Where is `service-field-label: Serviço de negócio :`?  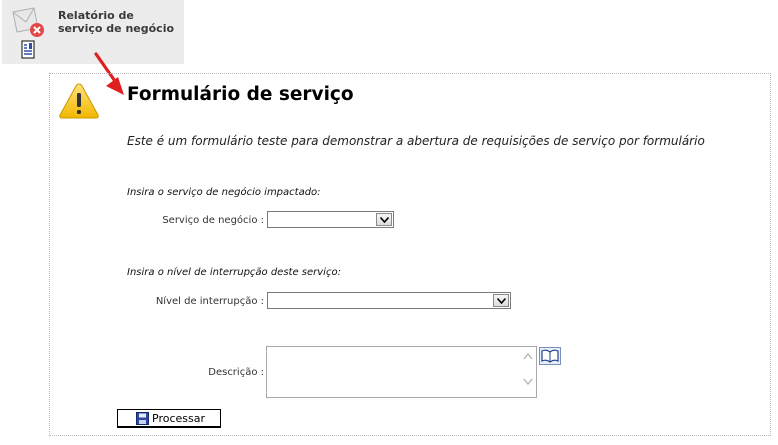
service-field-label: Serviço de negócio : is located at coordinates (213, 220).